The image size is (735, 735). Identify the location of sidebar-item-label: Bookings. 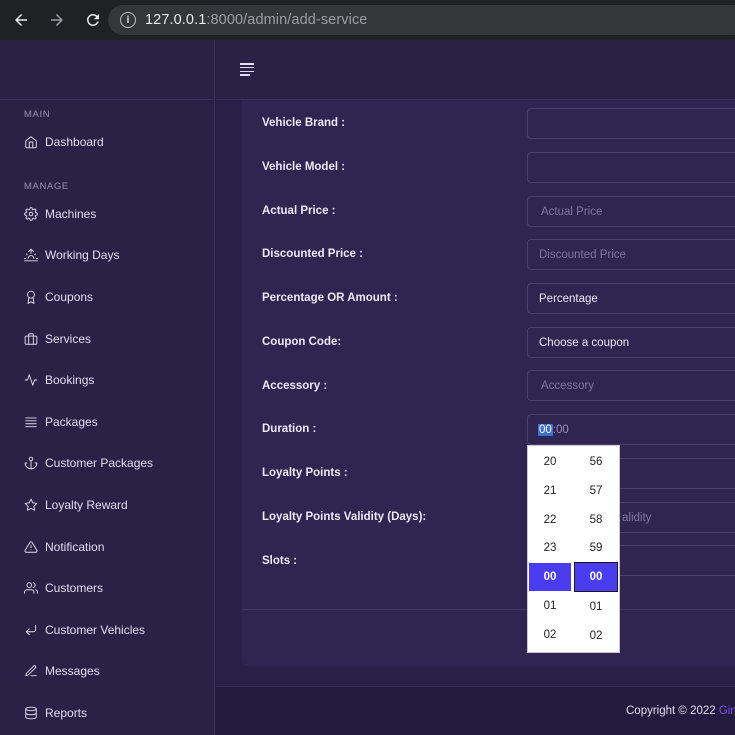
(70, 380).